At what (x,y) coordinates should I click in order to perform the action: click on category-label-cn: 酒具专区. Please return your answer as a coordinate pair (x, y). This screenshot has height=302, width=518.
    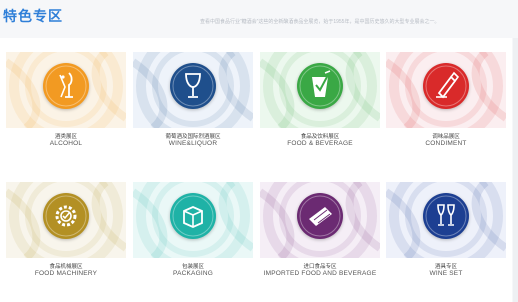
    Looking at the image, I should click on (445, 267).